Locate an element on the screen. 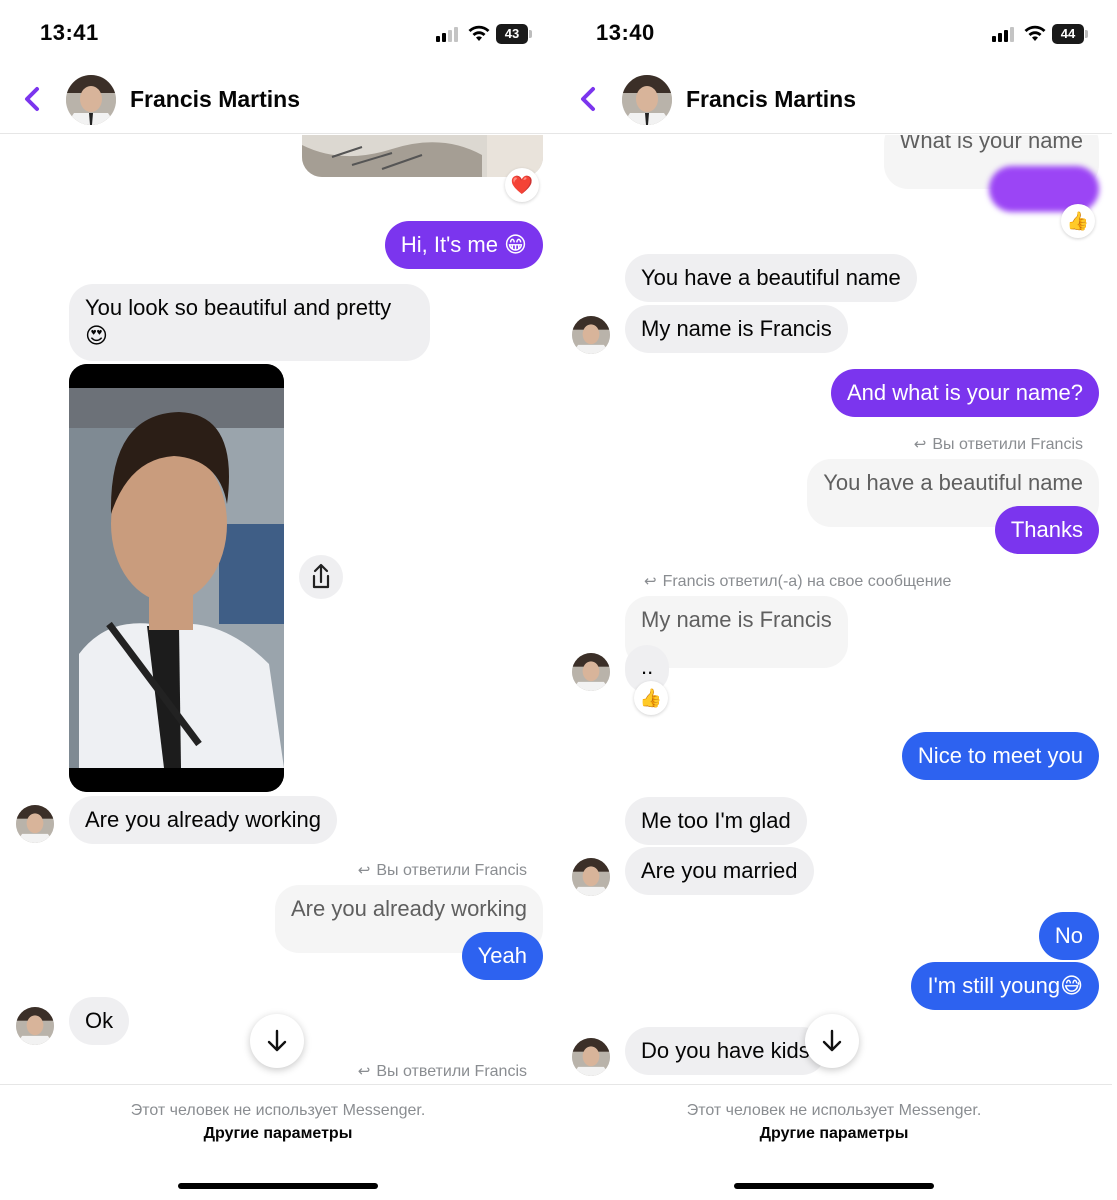  image-attachment-partial is located at coordinates (422, 156).